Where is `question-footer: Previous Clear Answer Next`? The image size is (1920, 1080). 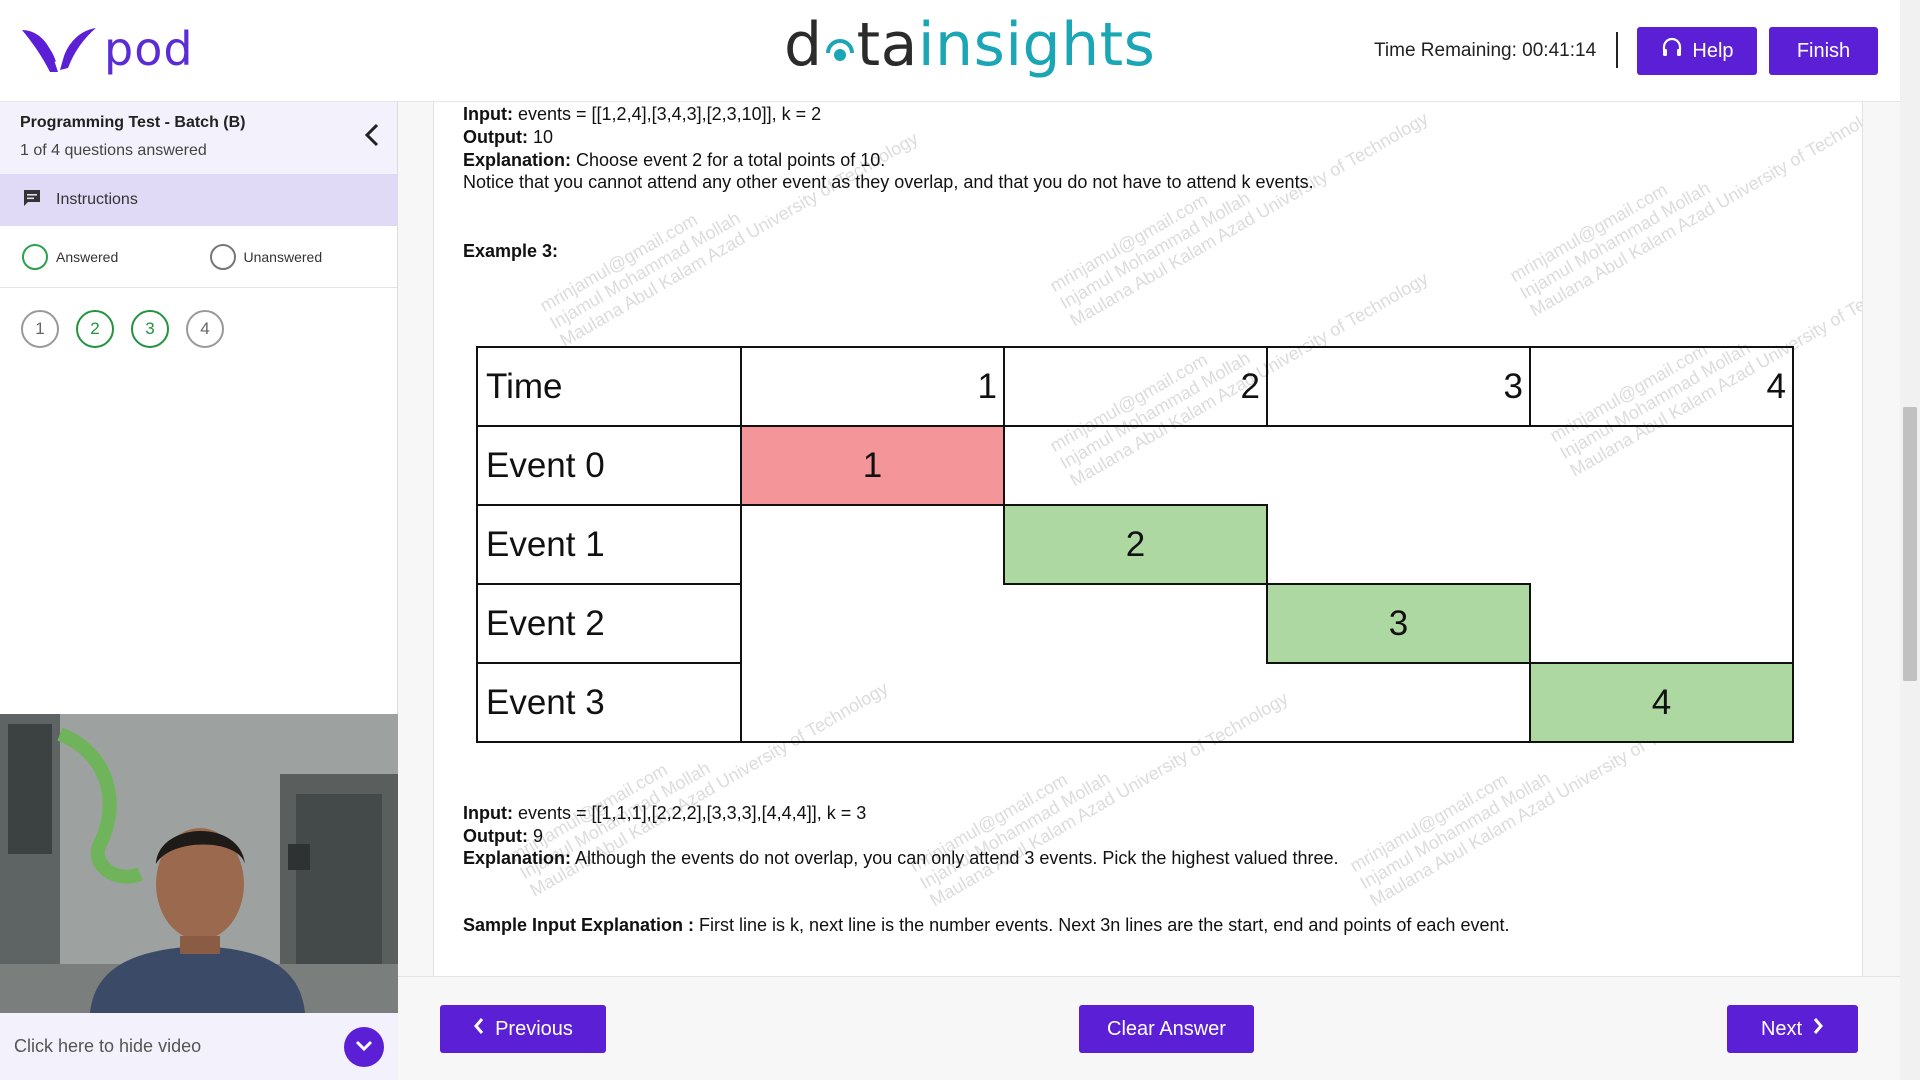
question-footer: Previous Clear Answer Next is located at coordinates (1149, 1028).